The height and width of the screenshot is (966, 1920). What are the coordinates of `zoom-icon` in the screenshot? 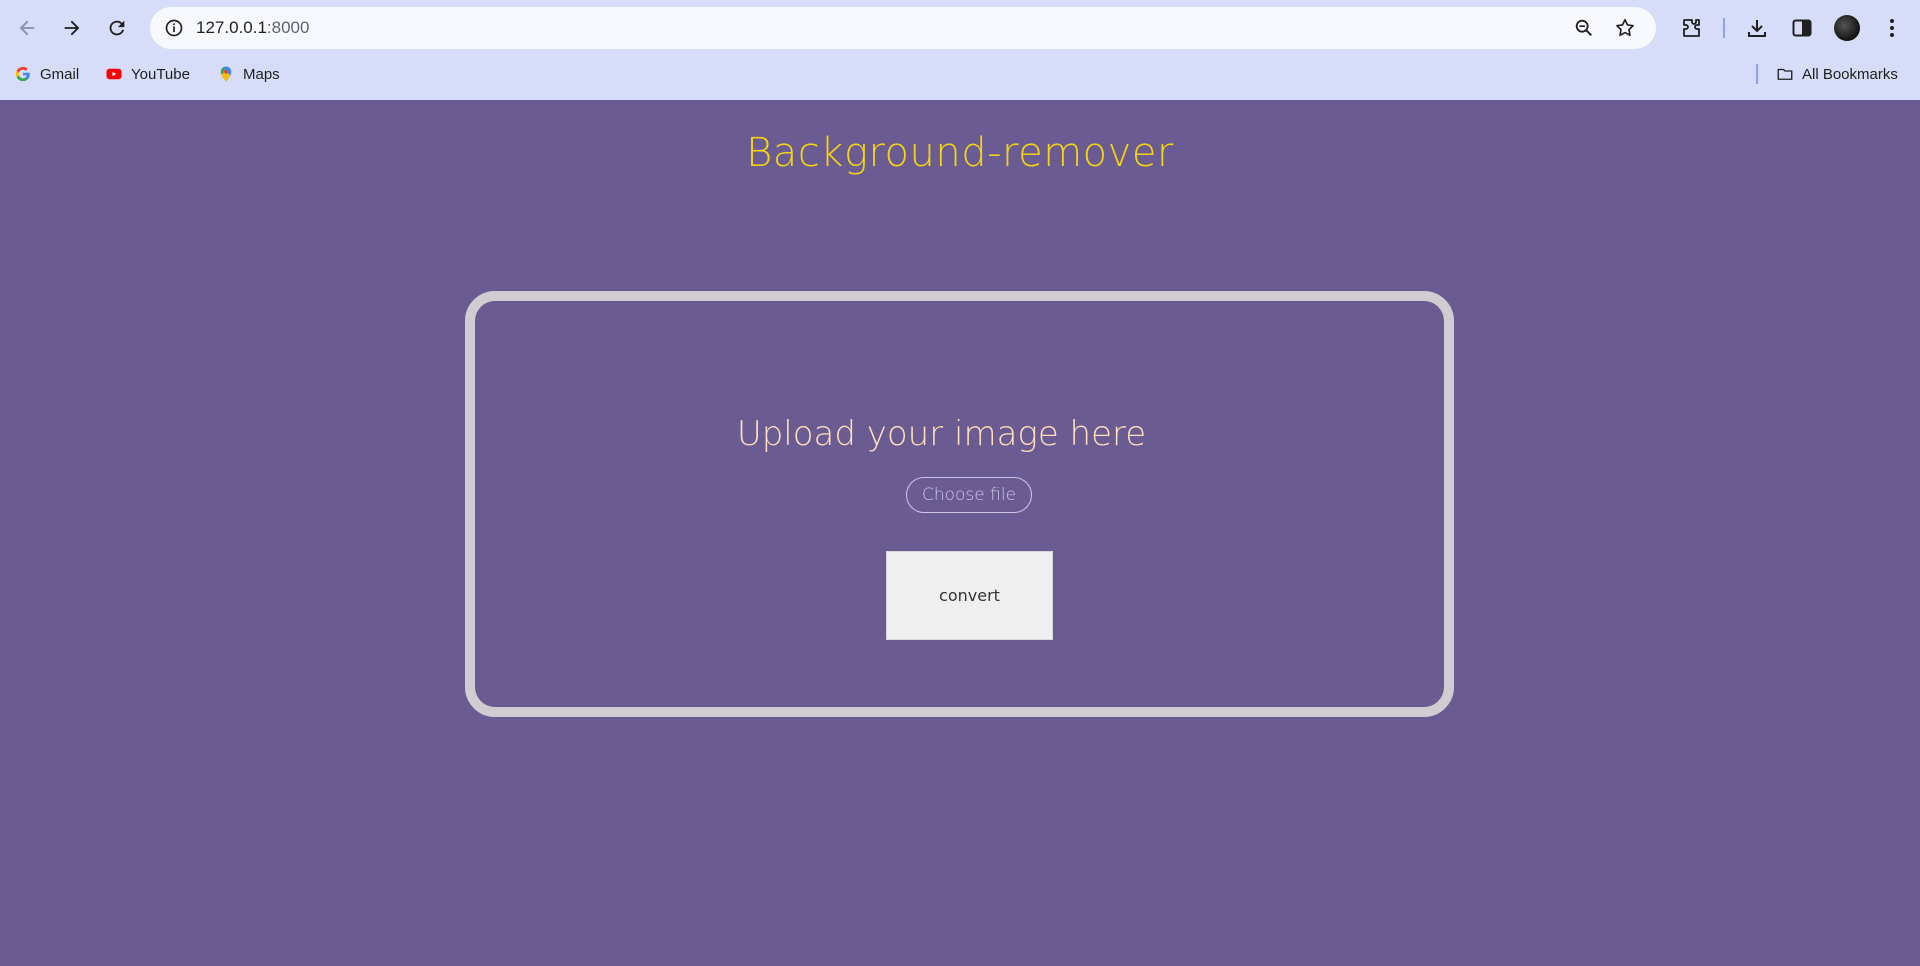 It's located at (1584, 28).